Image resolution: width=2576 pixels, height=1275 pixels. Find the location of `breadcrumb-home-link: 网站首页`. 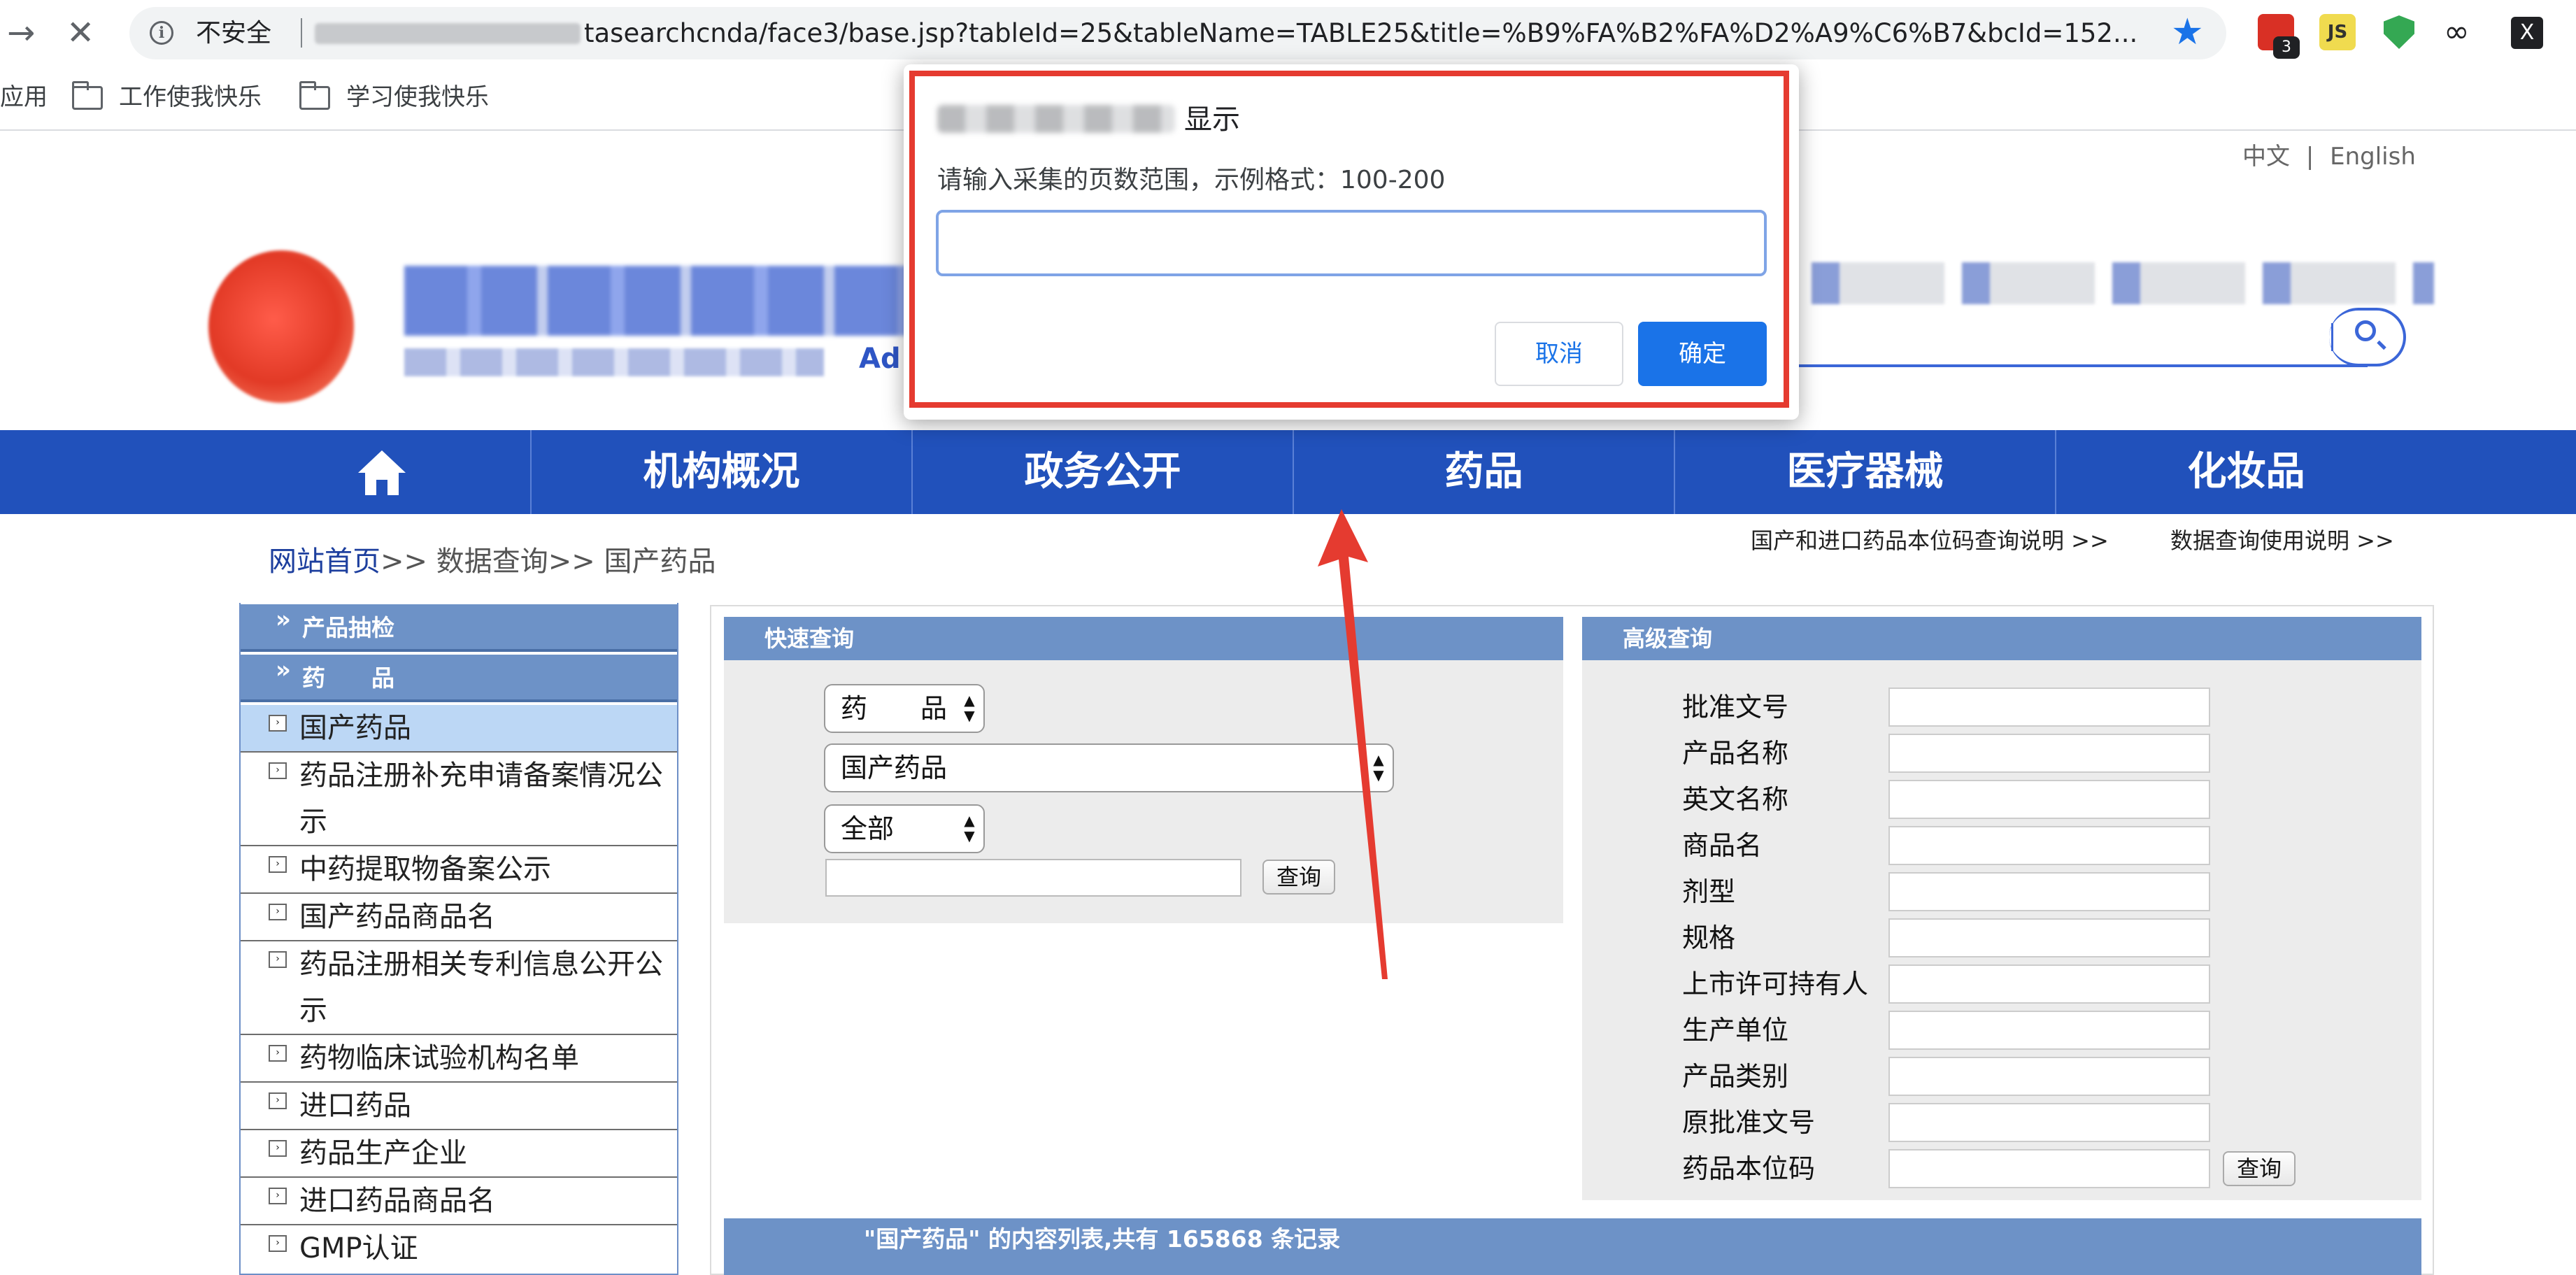

breadcrumb-home-link: 网站首页 is located at coordinates (324, 562).